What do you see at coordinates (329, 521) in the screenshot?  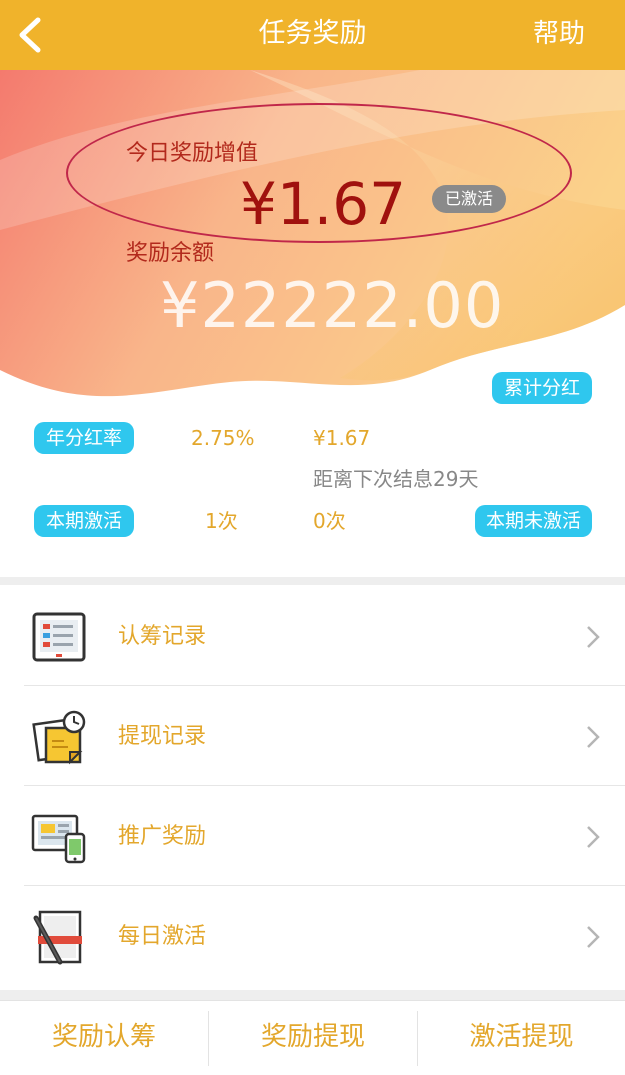 I see `period-inactive-count: 0次` at bounding box center [329, 521].